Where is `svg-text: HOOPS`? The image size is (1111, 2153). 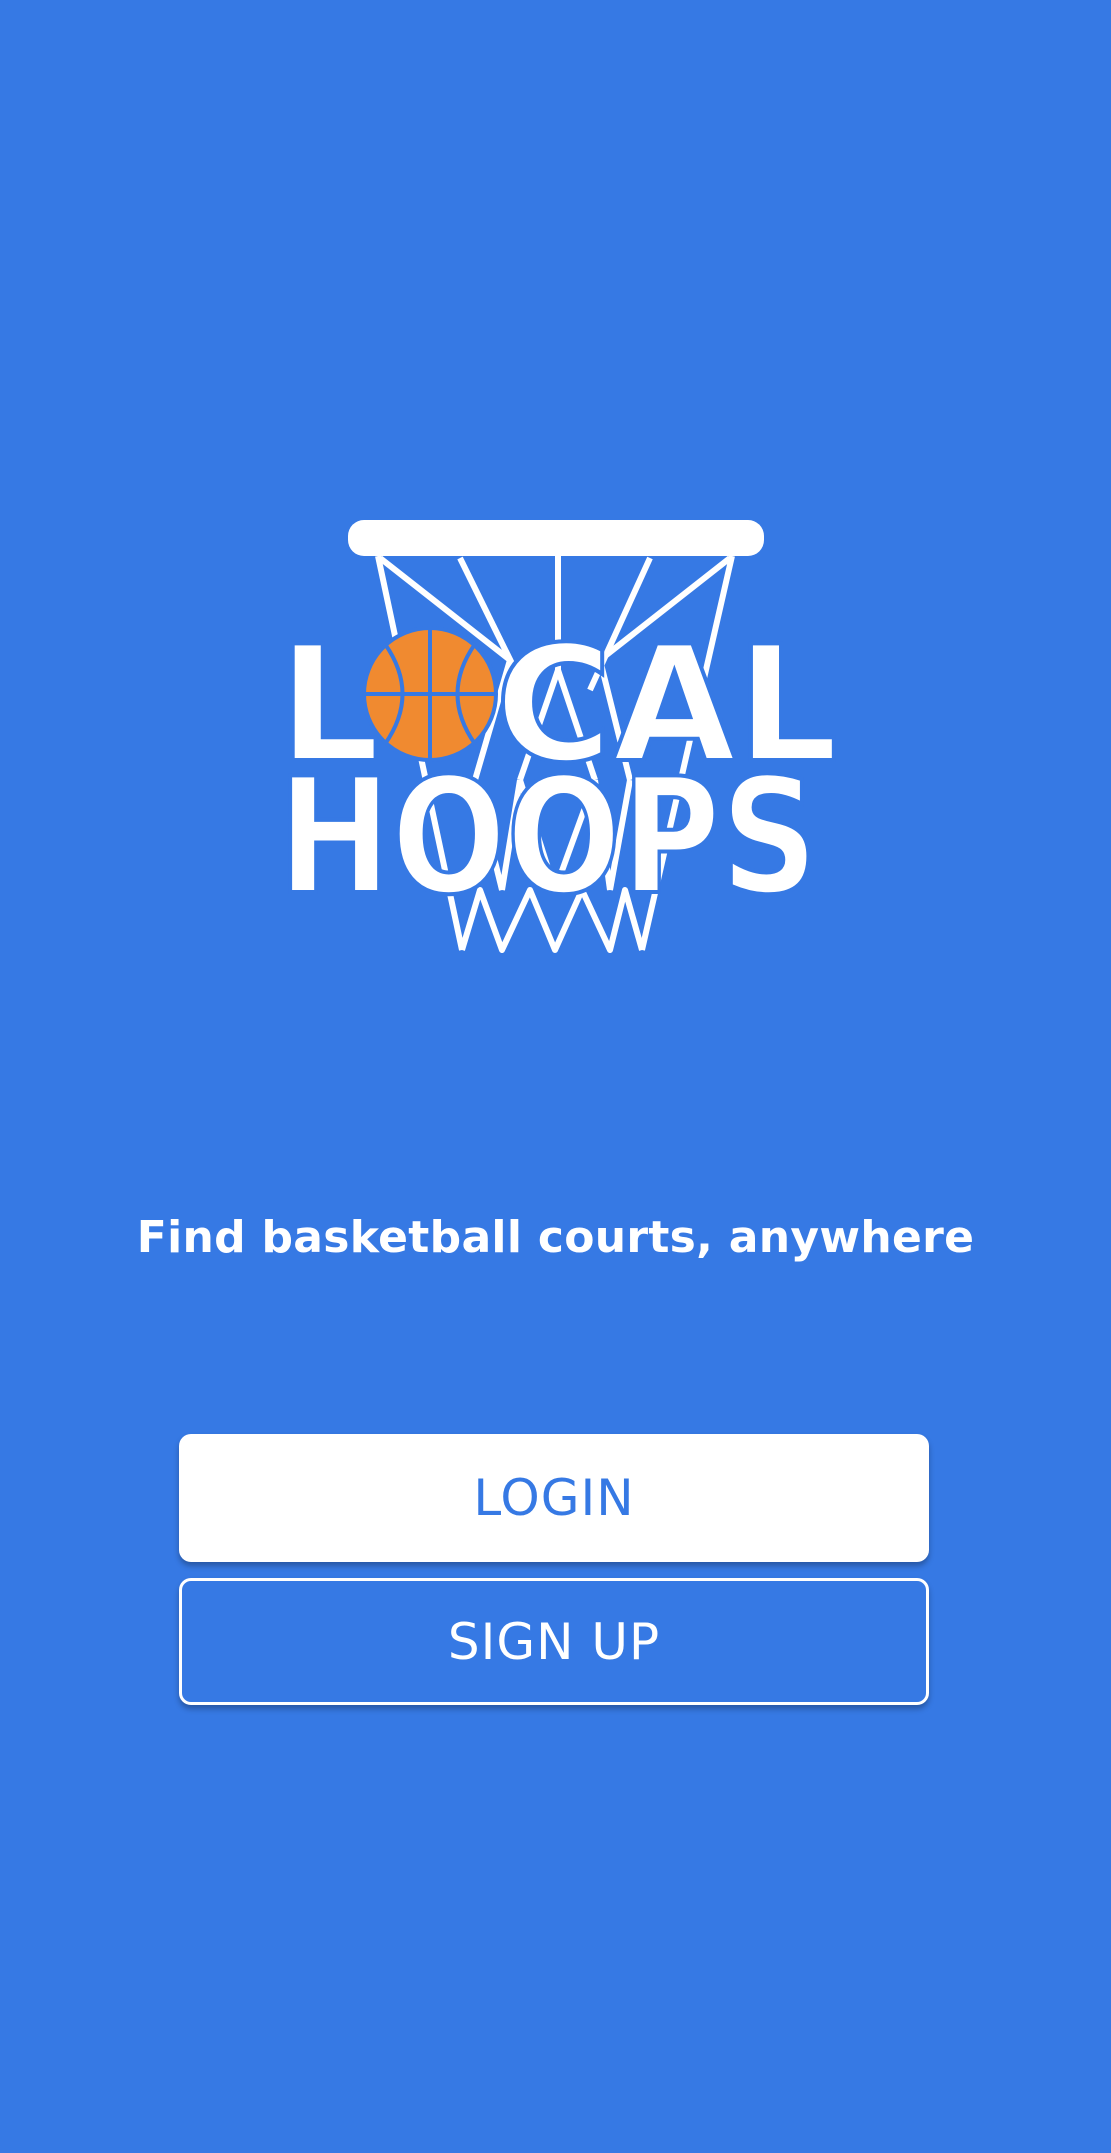
svg-text: HOOPS is located at coordinates (548, 836).